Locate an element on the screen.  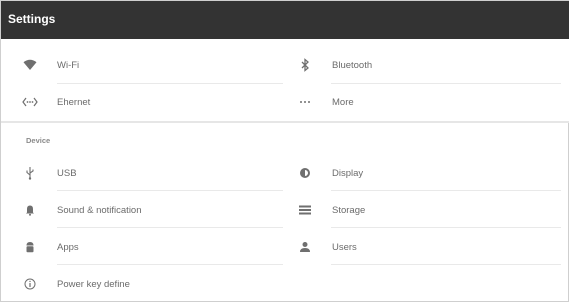
settings-item-more: More is located at coordinates (325, 102).